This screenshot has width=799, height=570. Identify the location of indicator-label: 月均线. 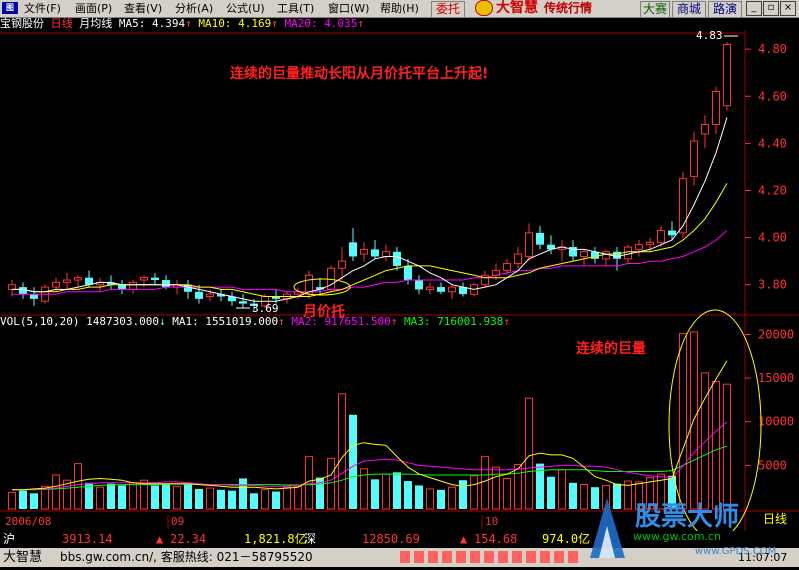
(96, 23).